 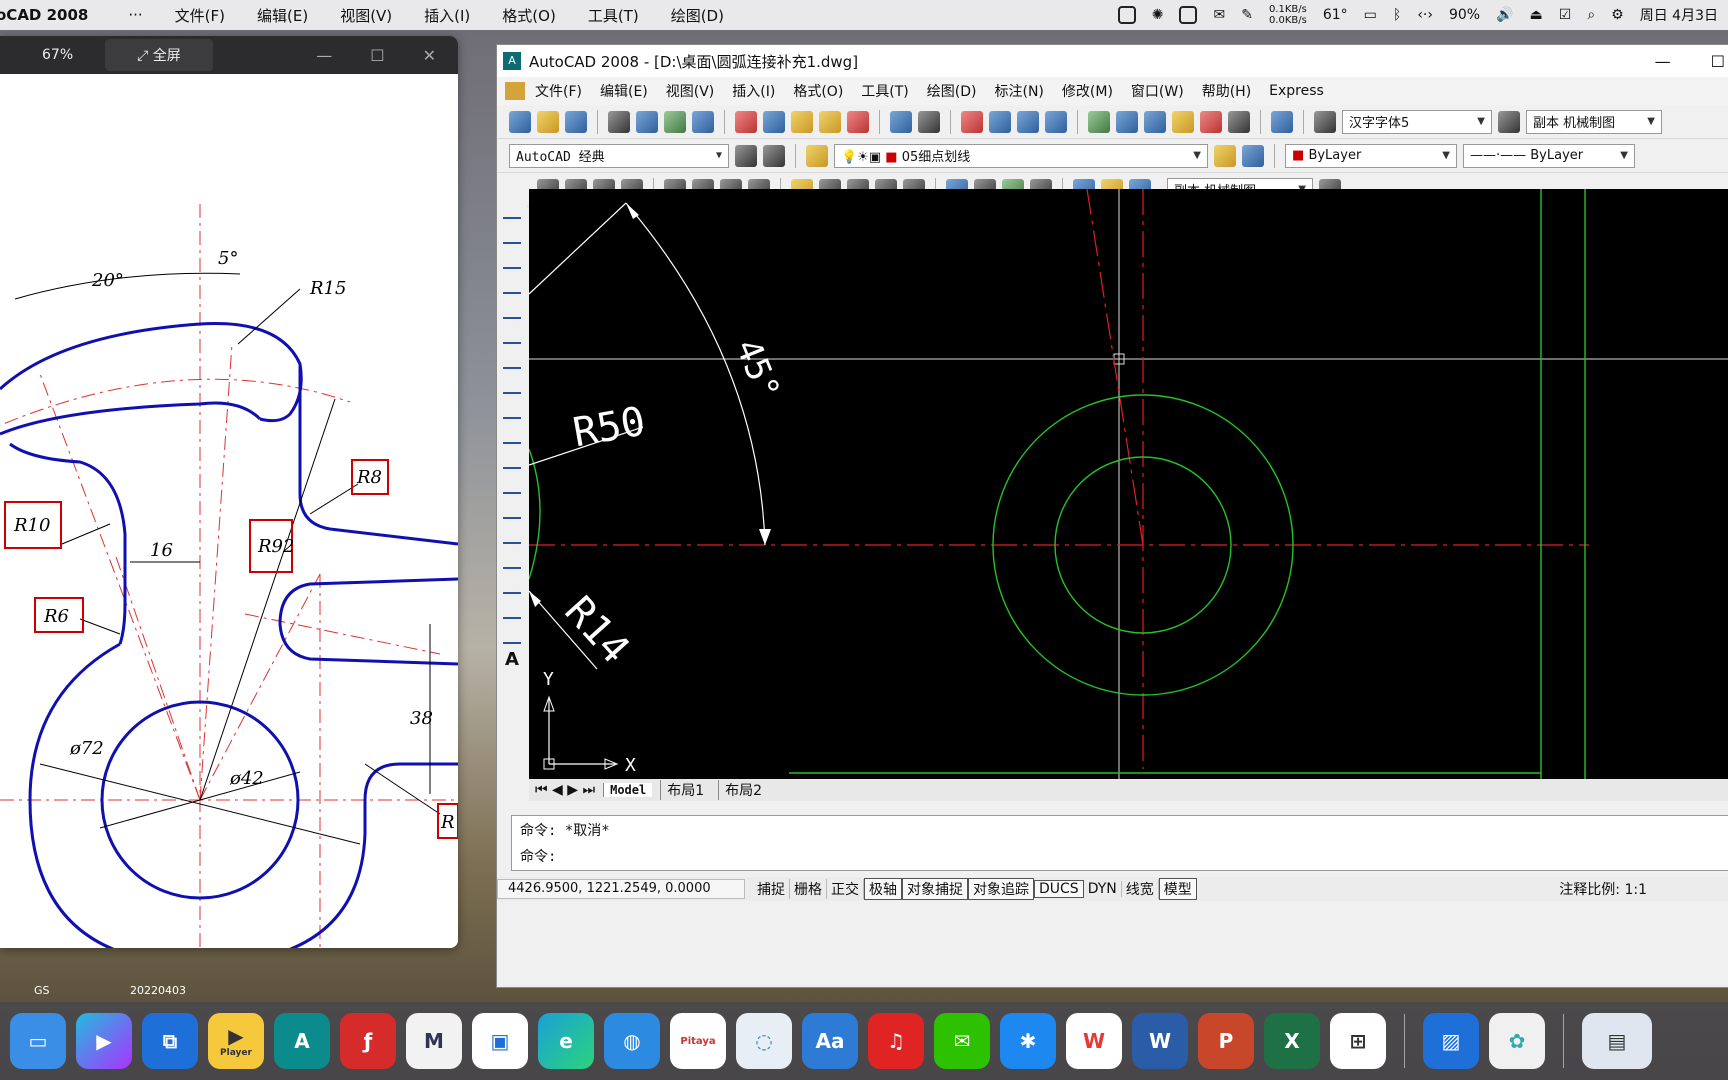 What do you see at coordinates (818, 91) in the screenshot?
I see `acad-menu-format: 格式(O)` at bounding box center [818, 91].